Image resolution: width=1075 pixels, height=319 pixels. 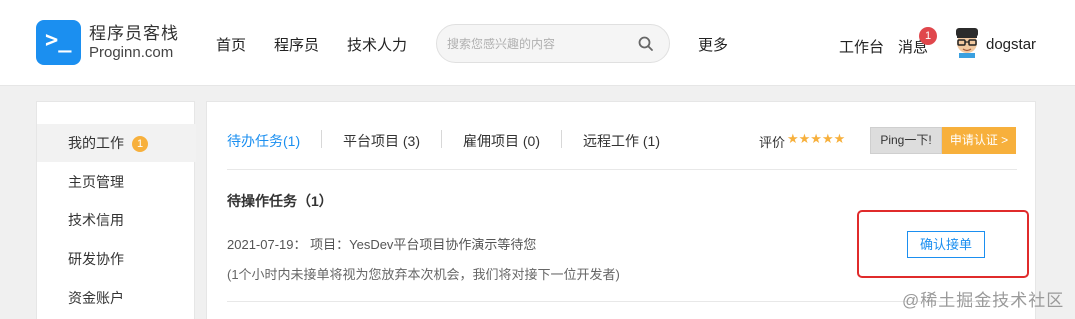 I want to click on workbench-link: 工作台, so click(x=861, y=46).